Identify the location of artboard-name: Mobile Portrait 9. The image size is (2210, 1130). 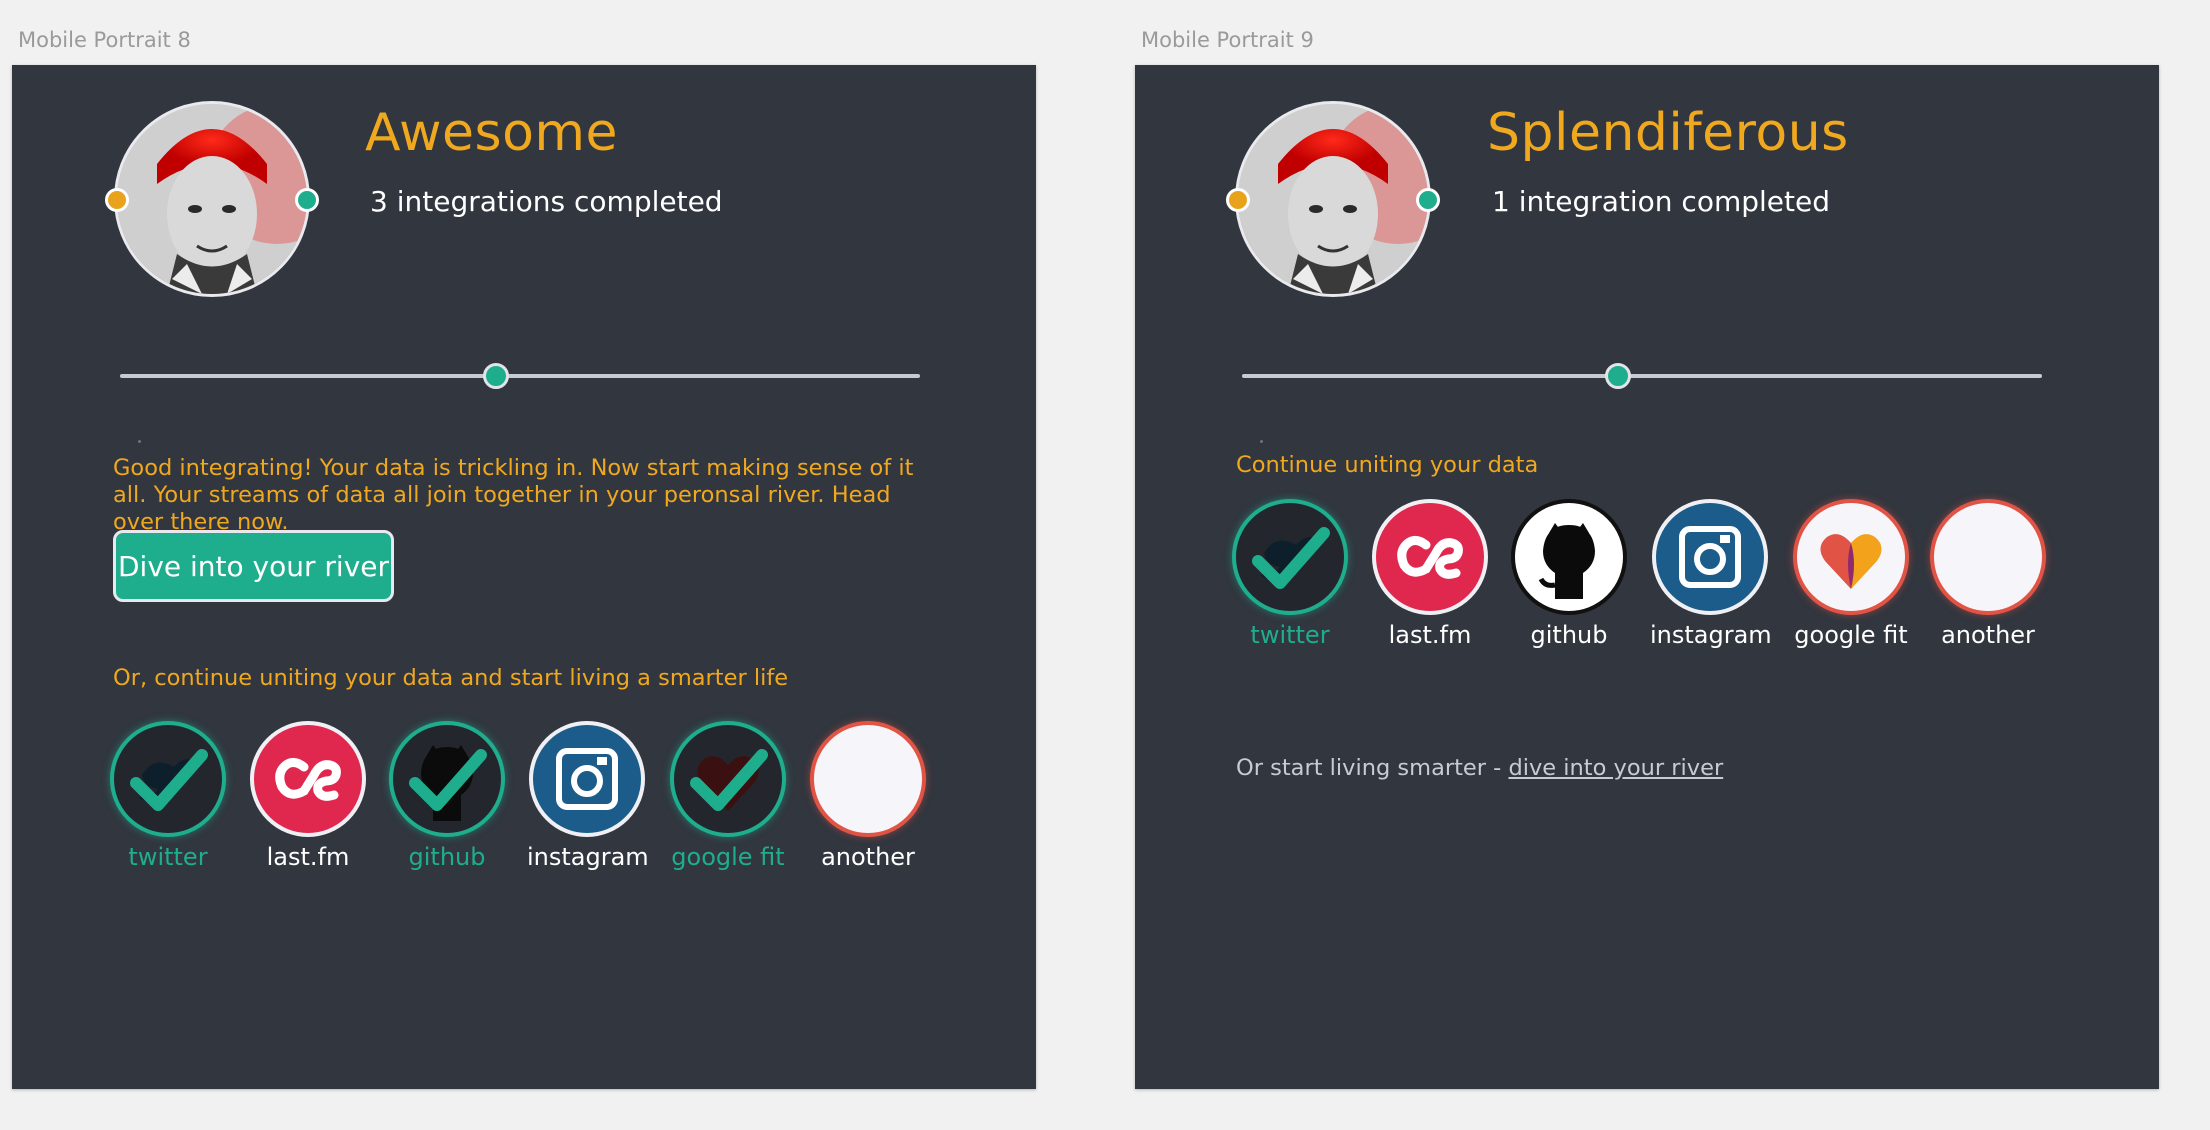
(1227, 40).